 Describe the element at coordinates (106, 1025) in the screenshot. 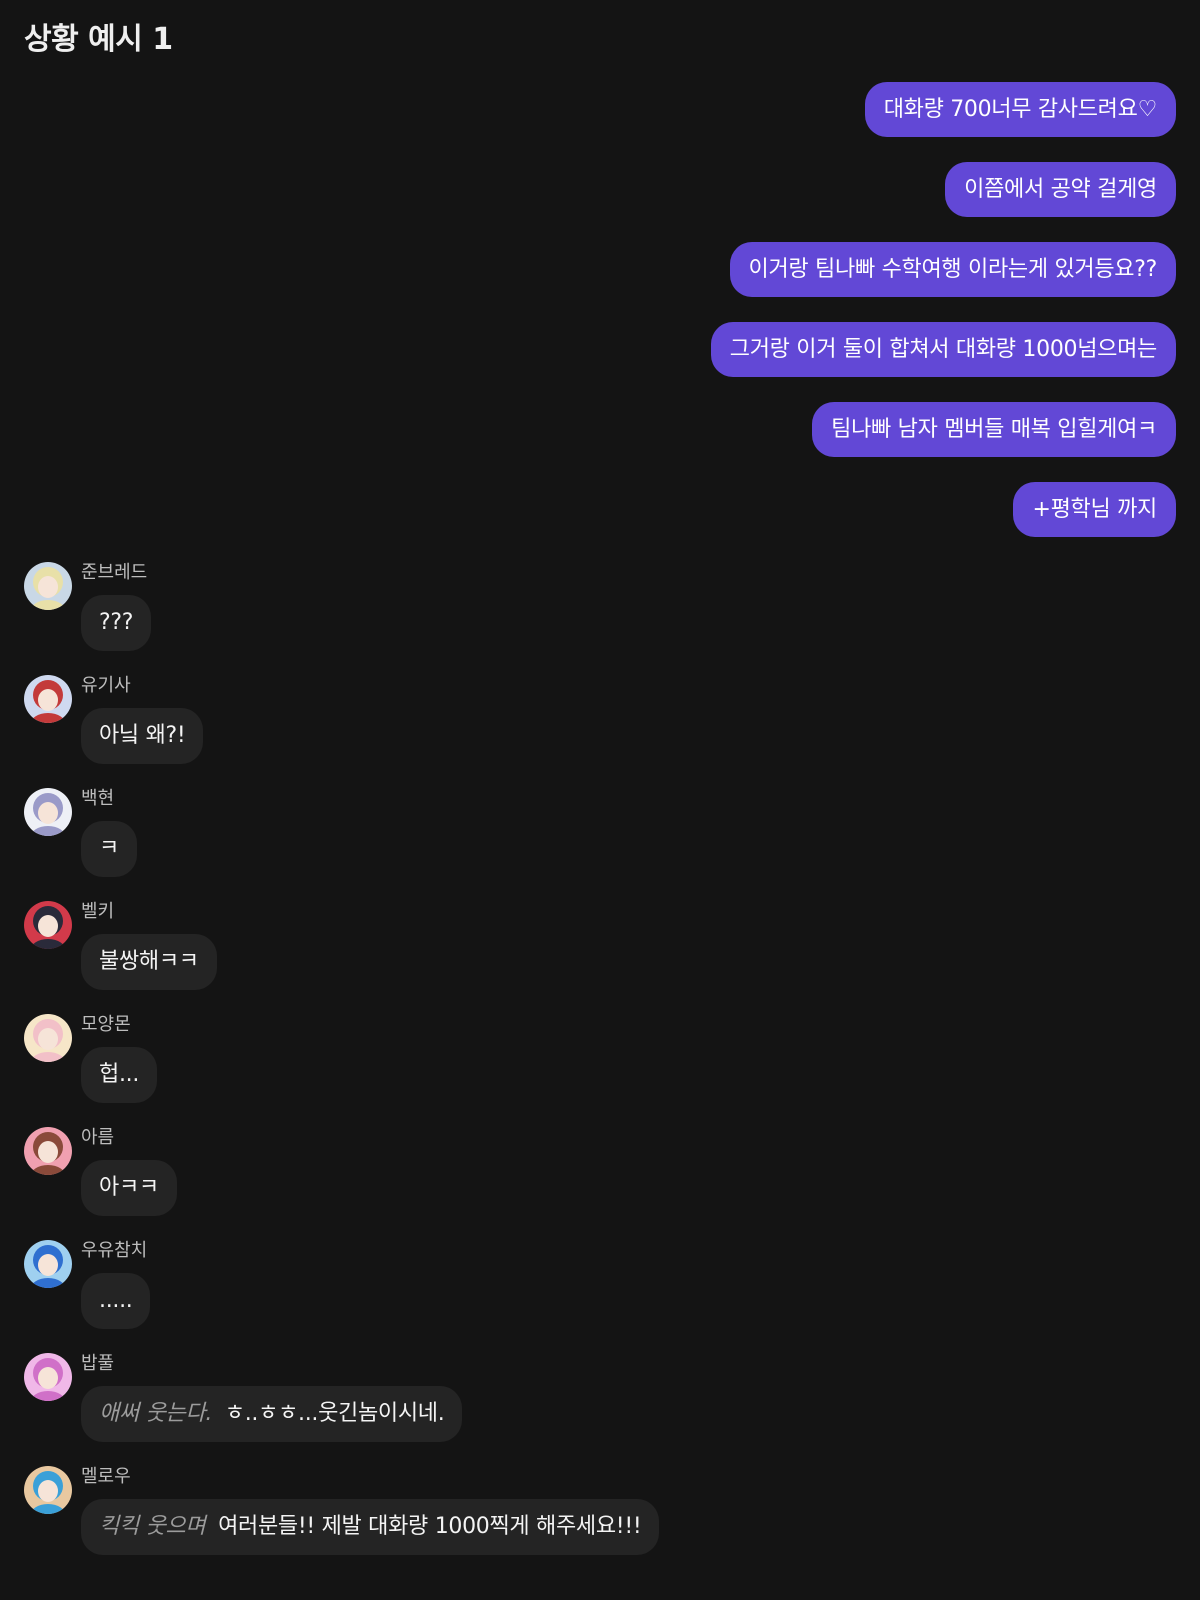

I see `sender-name: 모양몬` at that location.